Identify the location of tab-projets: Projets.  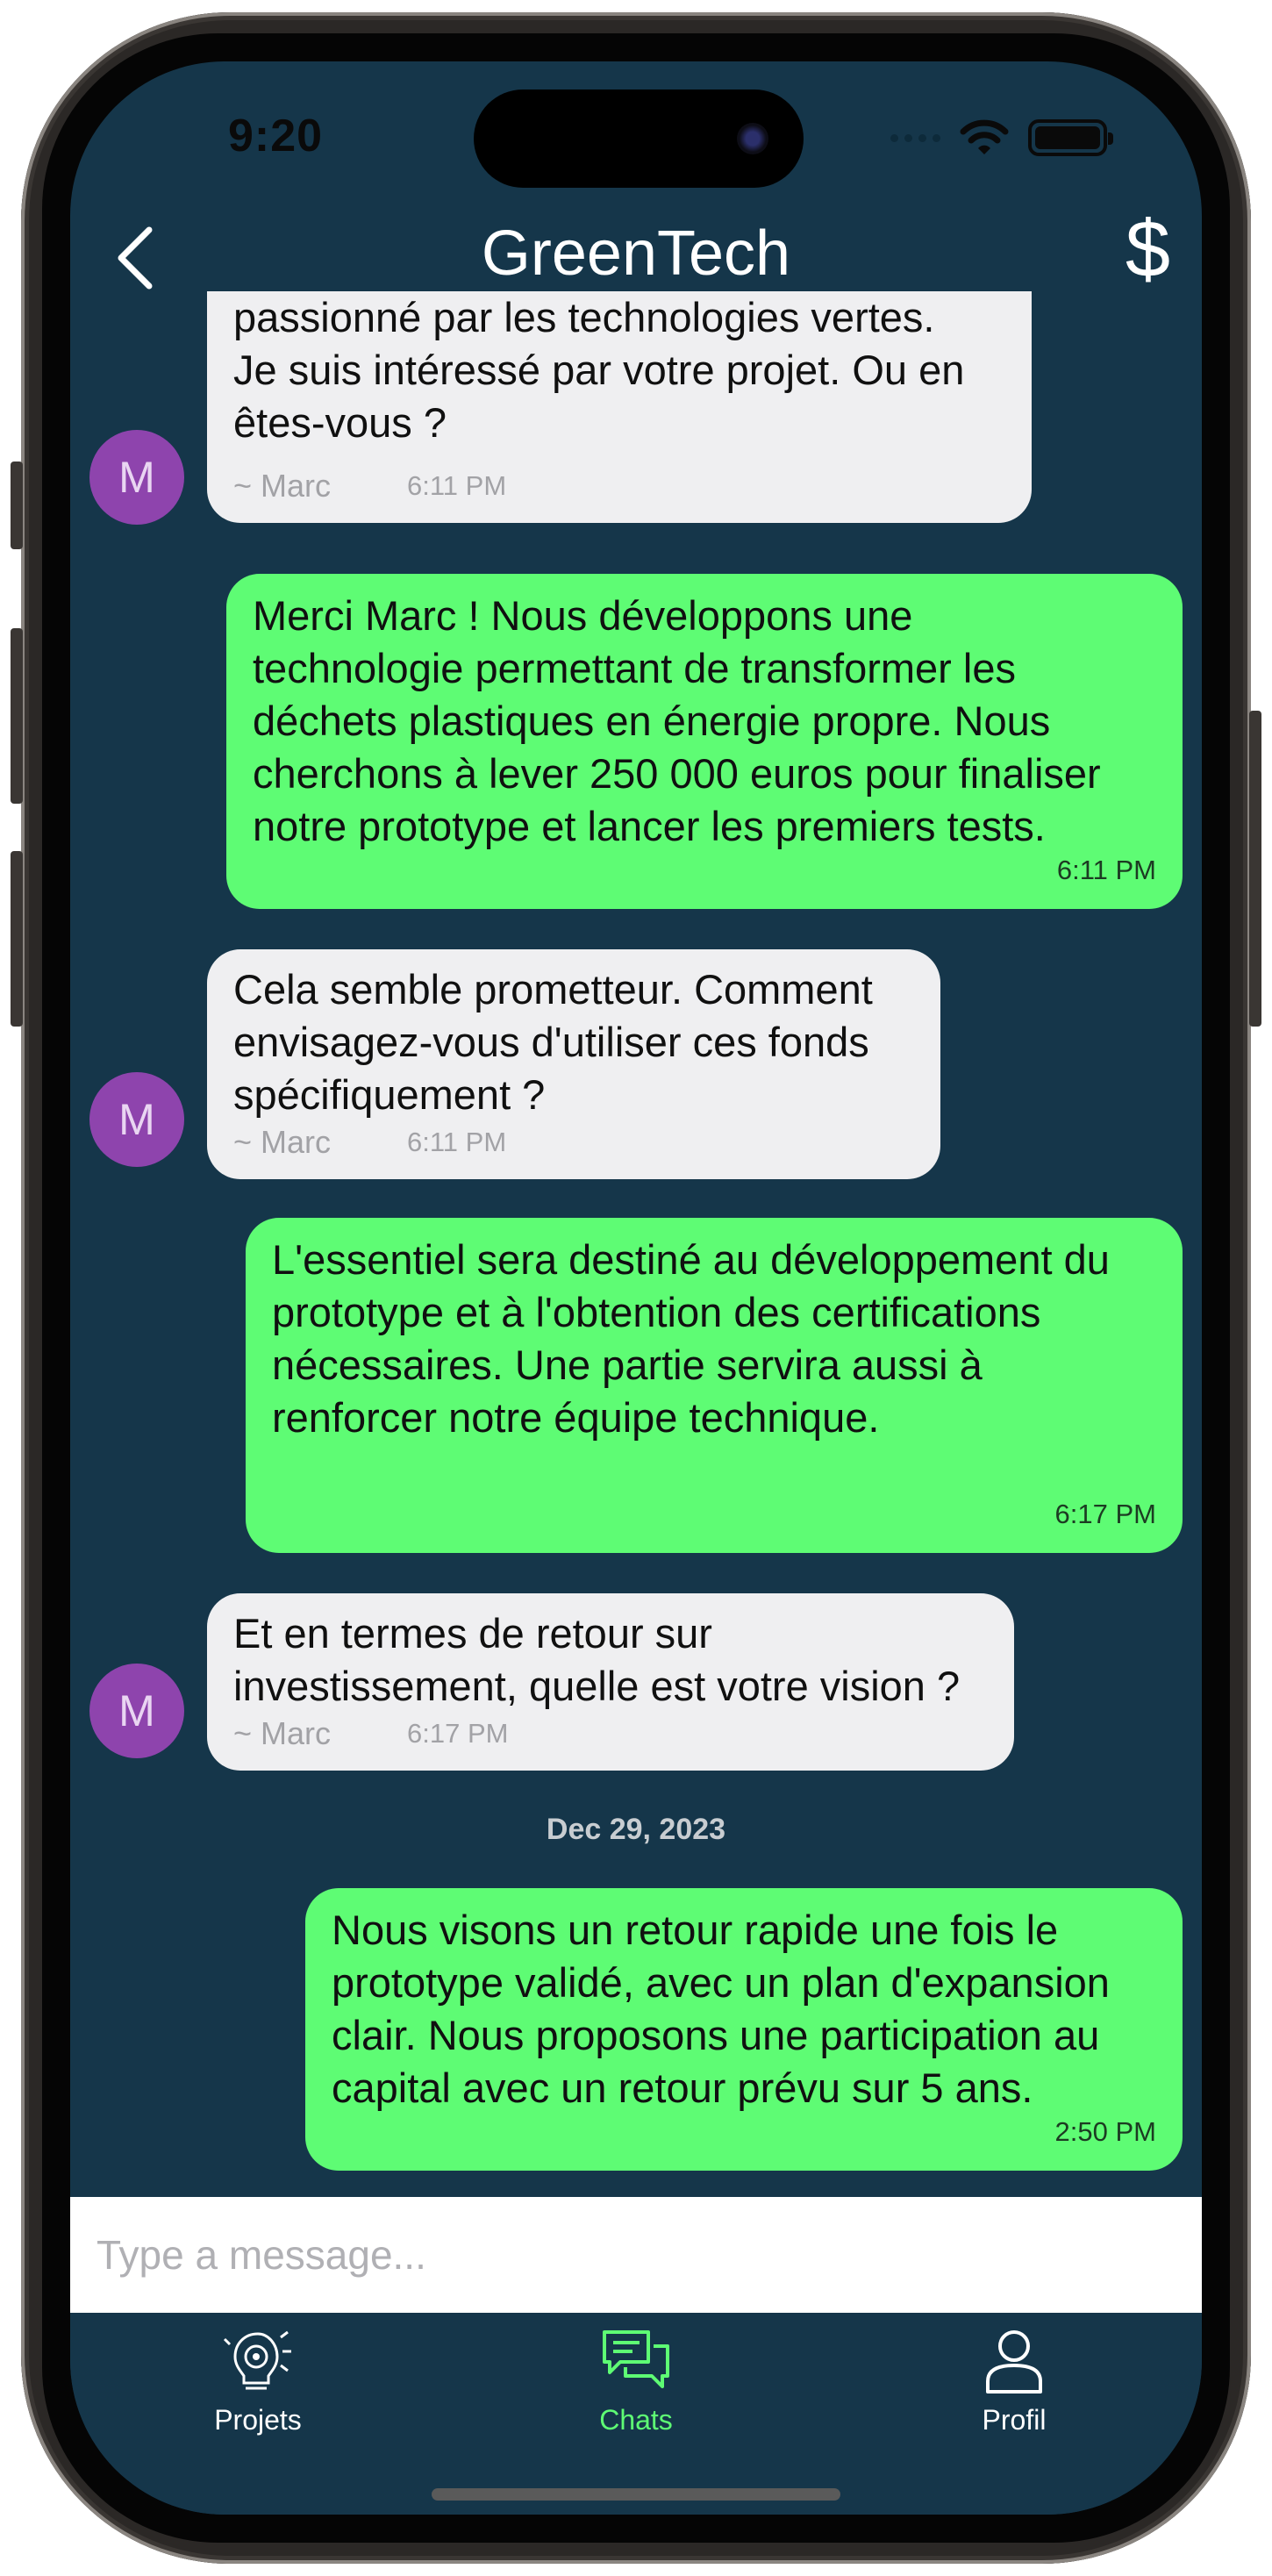
(258, 2380).